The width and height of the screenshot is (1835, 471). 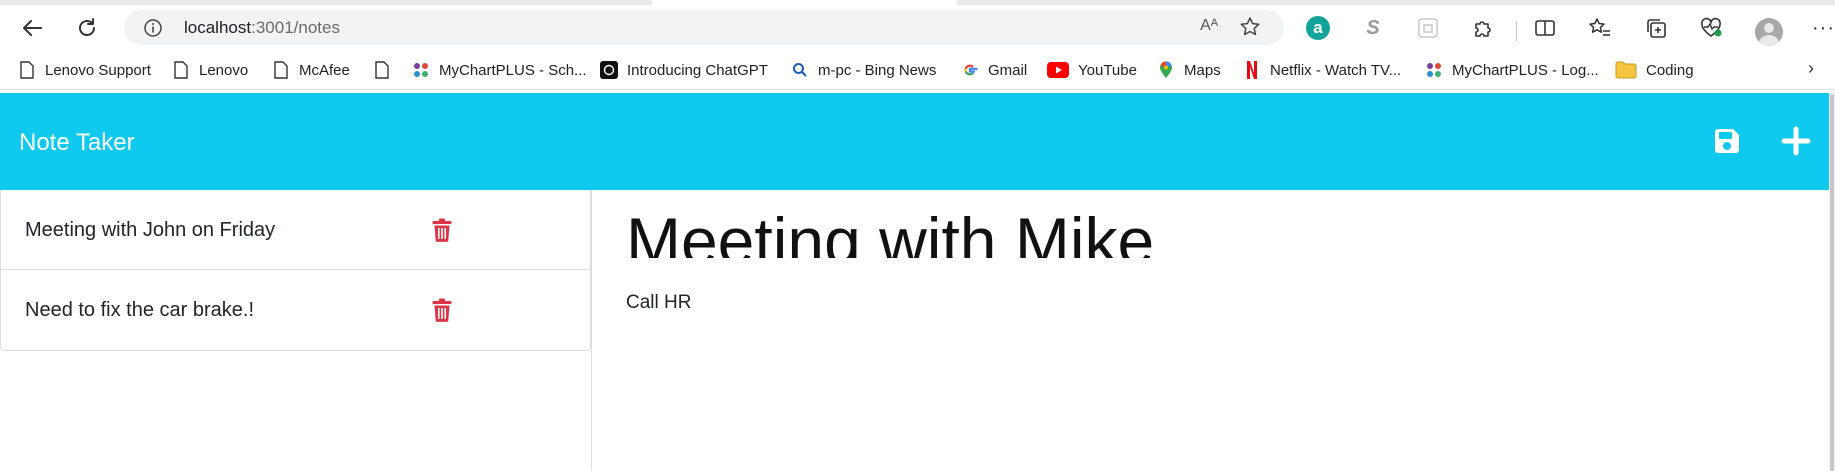 I want to click on note-title: Meeting with John on Friday, so click(x=150, y=230).